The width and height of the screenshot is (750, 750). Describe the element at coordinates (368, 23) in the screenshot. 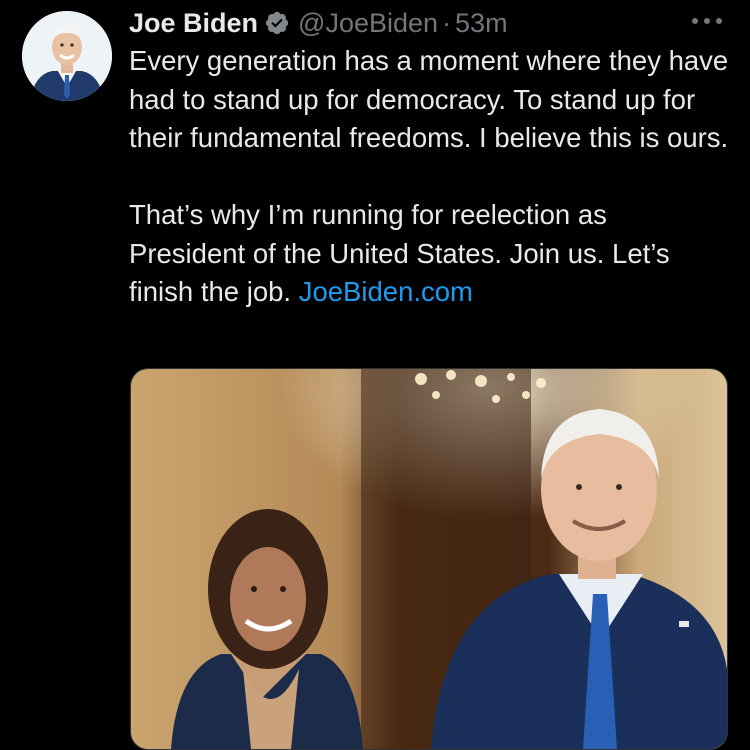

I see `author-handle: @JoeBiden` at that location.